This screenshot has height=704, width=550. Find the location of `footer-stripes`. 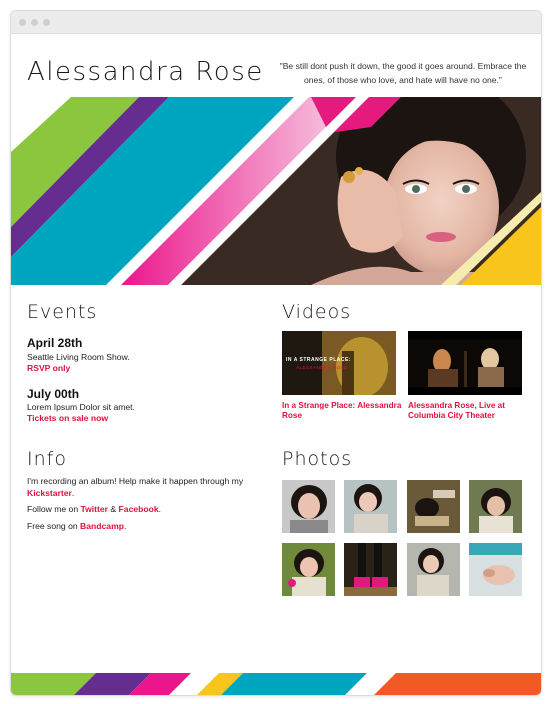

footer-stripes is located at coordinates (276, 684).